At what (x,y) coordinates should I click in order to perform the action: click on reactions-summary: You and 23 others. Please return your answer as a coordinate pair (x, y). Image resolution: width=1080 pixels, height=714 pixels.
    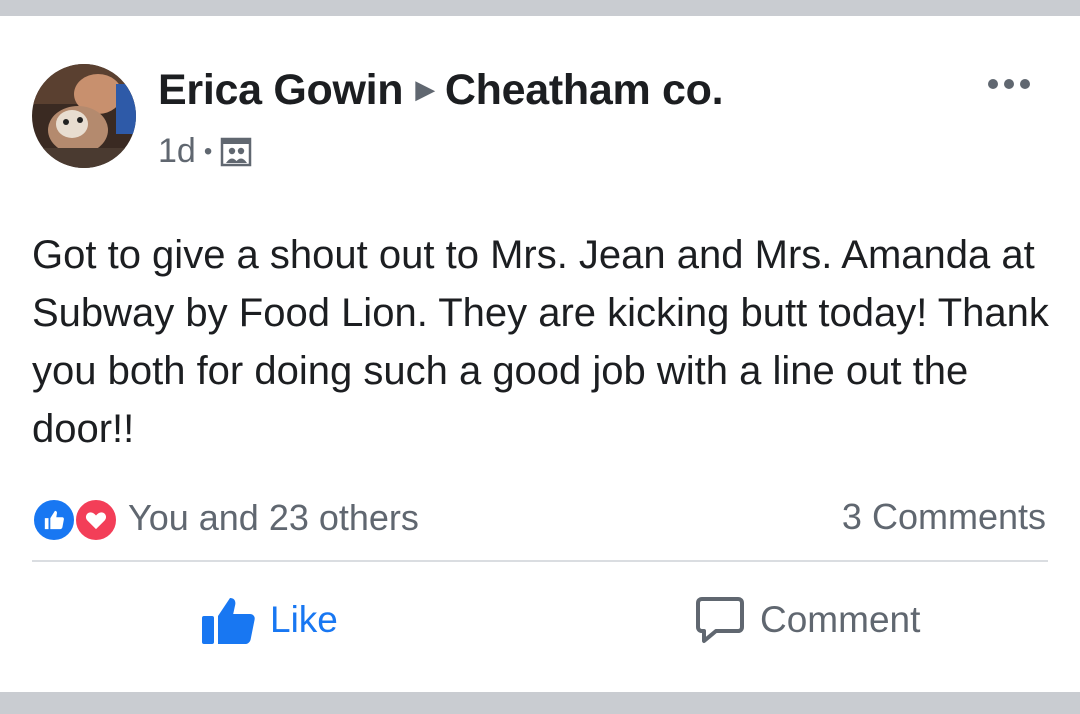
    Looking at the image, I should click on (225, 518).